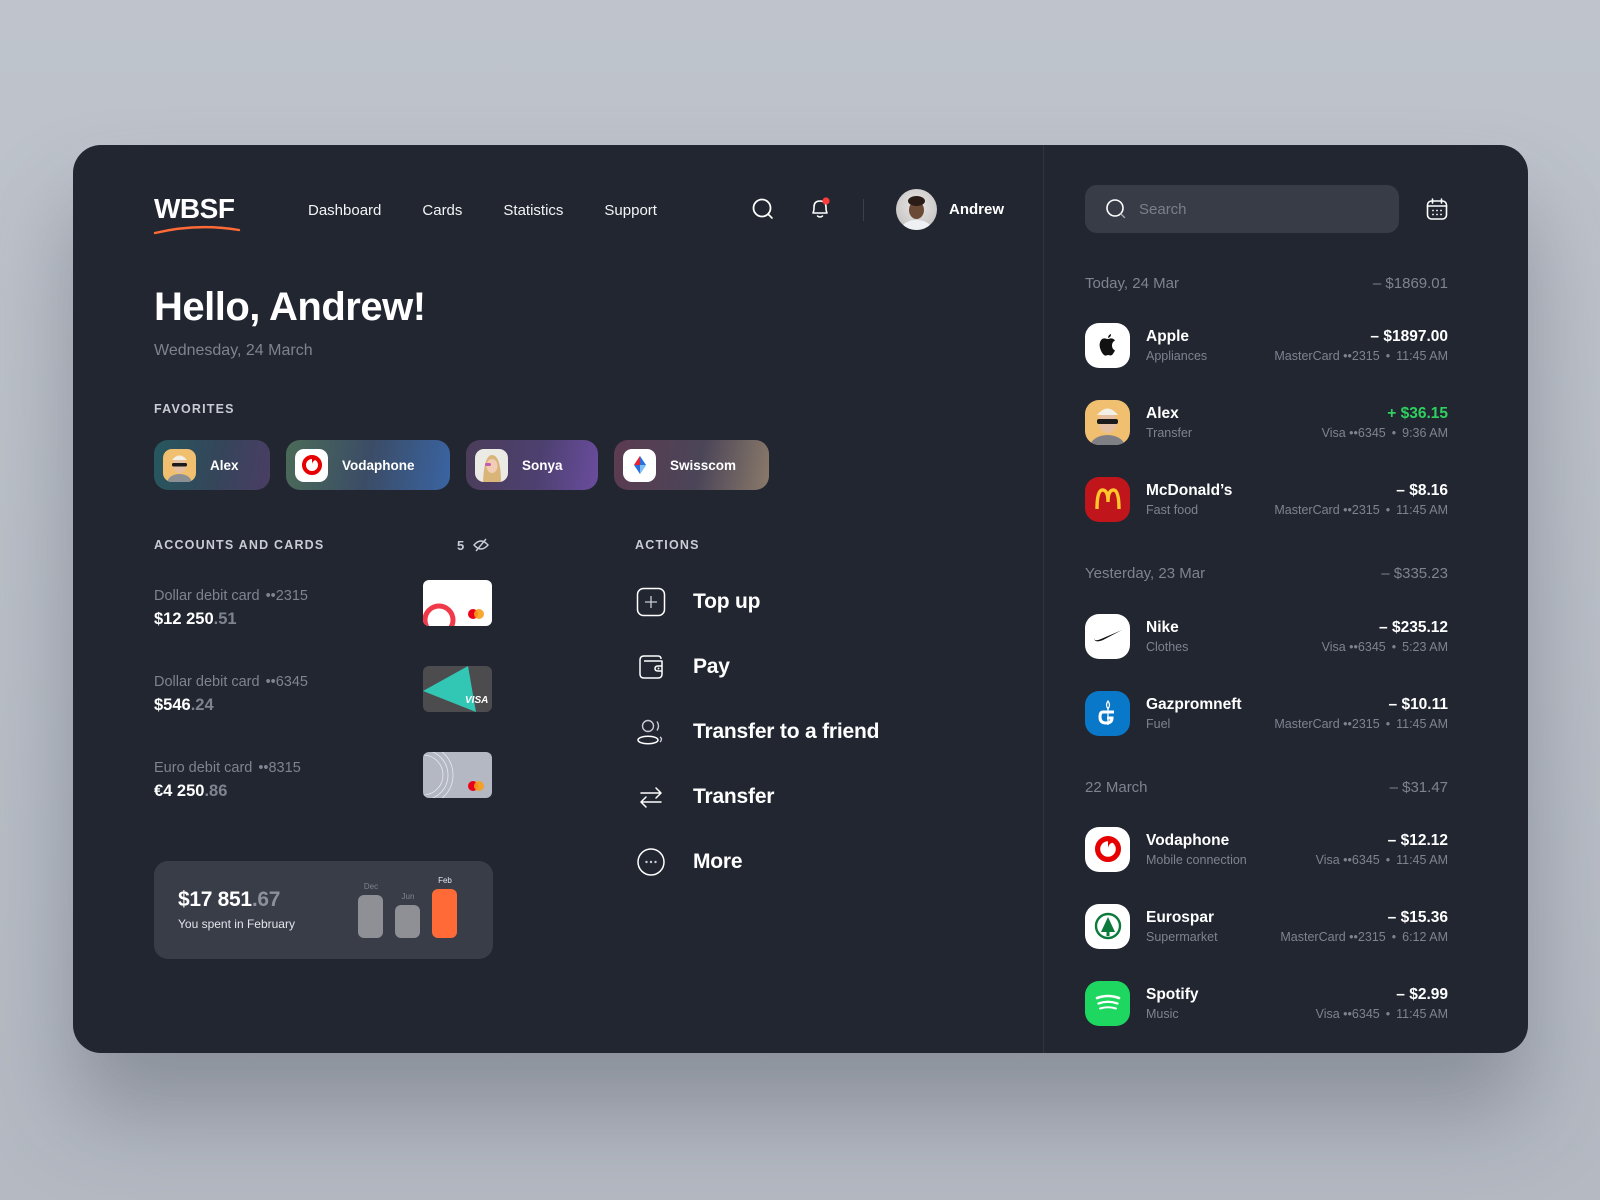  What do you see at coordinates (1196, 859) in the screenshot?
I see `merchant-category: Mobile connection` at bounding box center [1196, 859].